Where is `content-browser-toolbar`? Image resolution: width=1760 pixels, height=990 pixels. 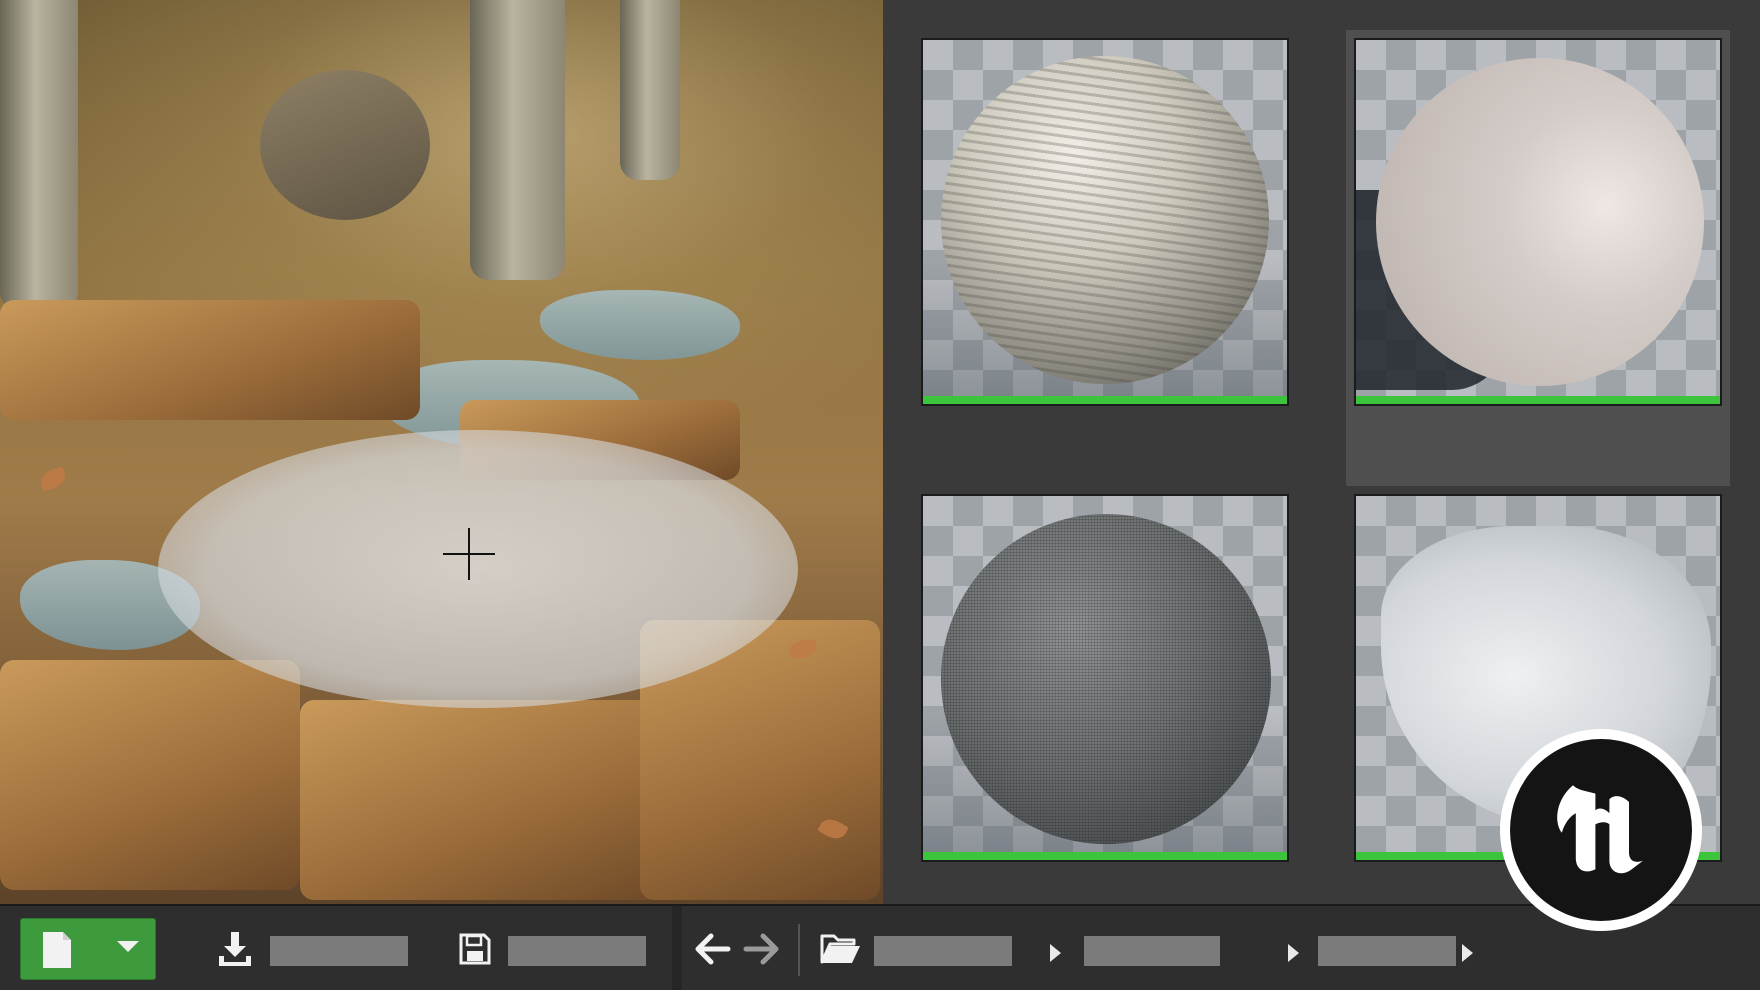 content-browser-toolbar is located at coordinates (880, 947).